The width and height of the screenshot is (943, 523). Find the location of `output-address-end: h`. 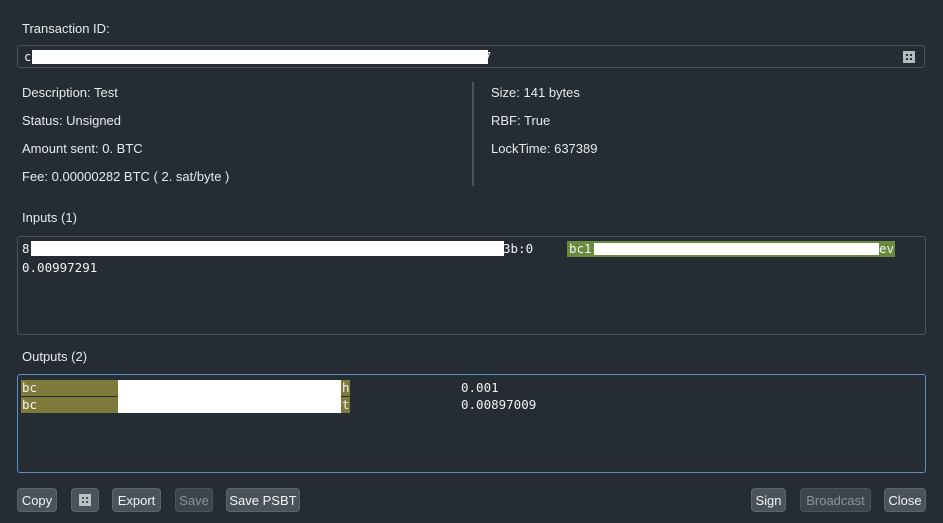

output-address-end: h is located at coordinates (346, 387).